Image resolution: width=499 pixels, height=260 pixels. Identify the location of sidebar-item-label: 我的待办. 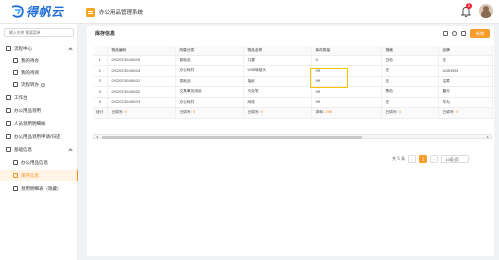
(30, 61).